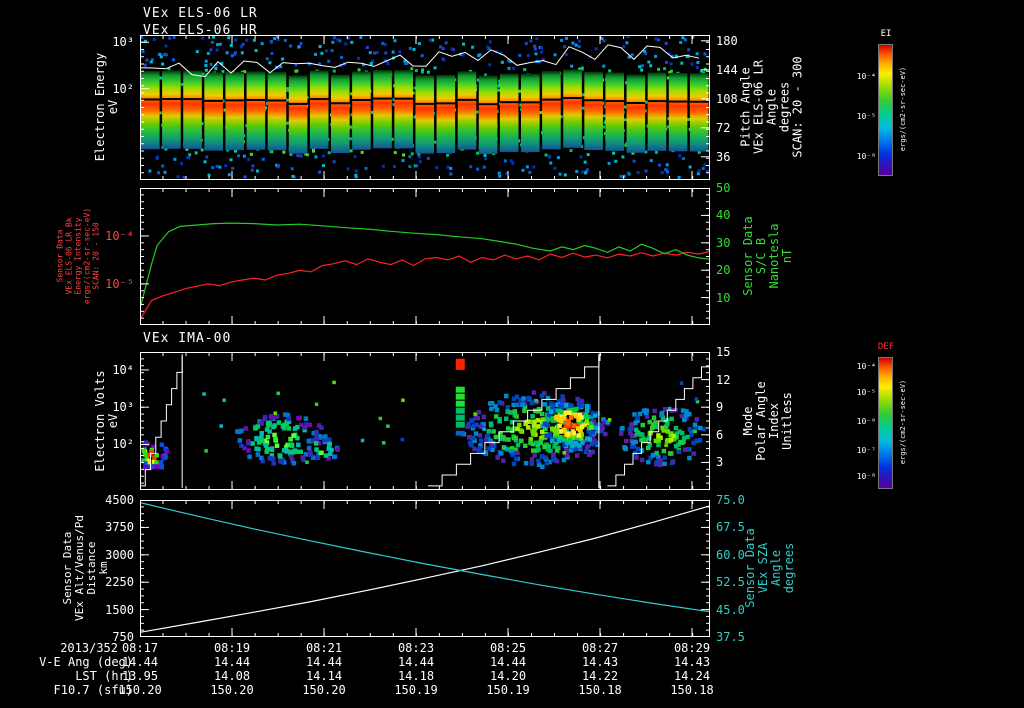  I want to click on right-axis-tick: 60.0, so click(730, 554).